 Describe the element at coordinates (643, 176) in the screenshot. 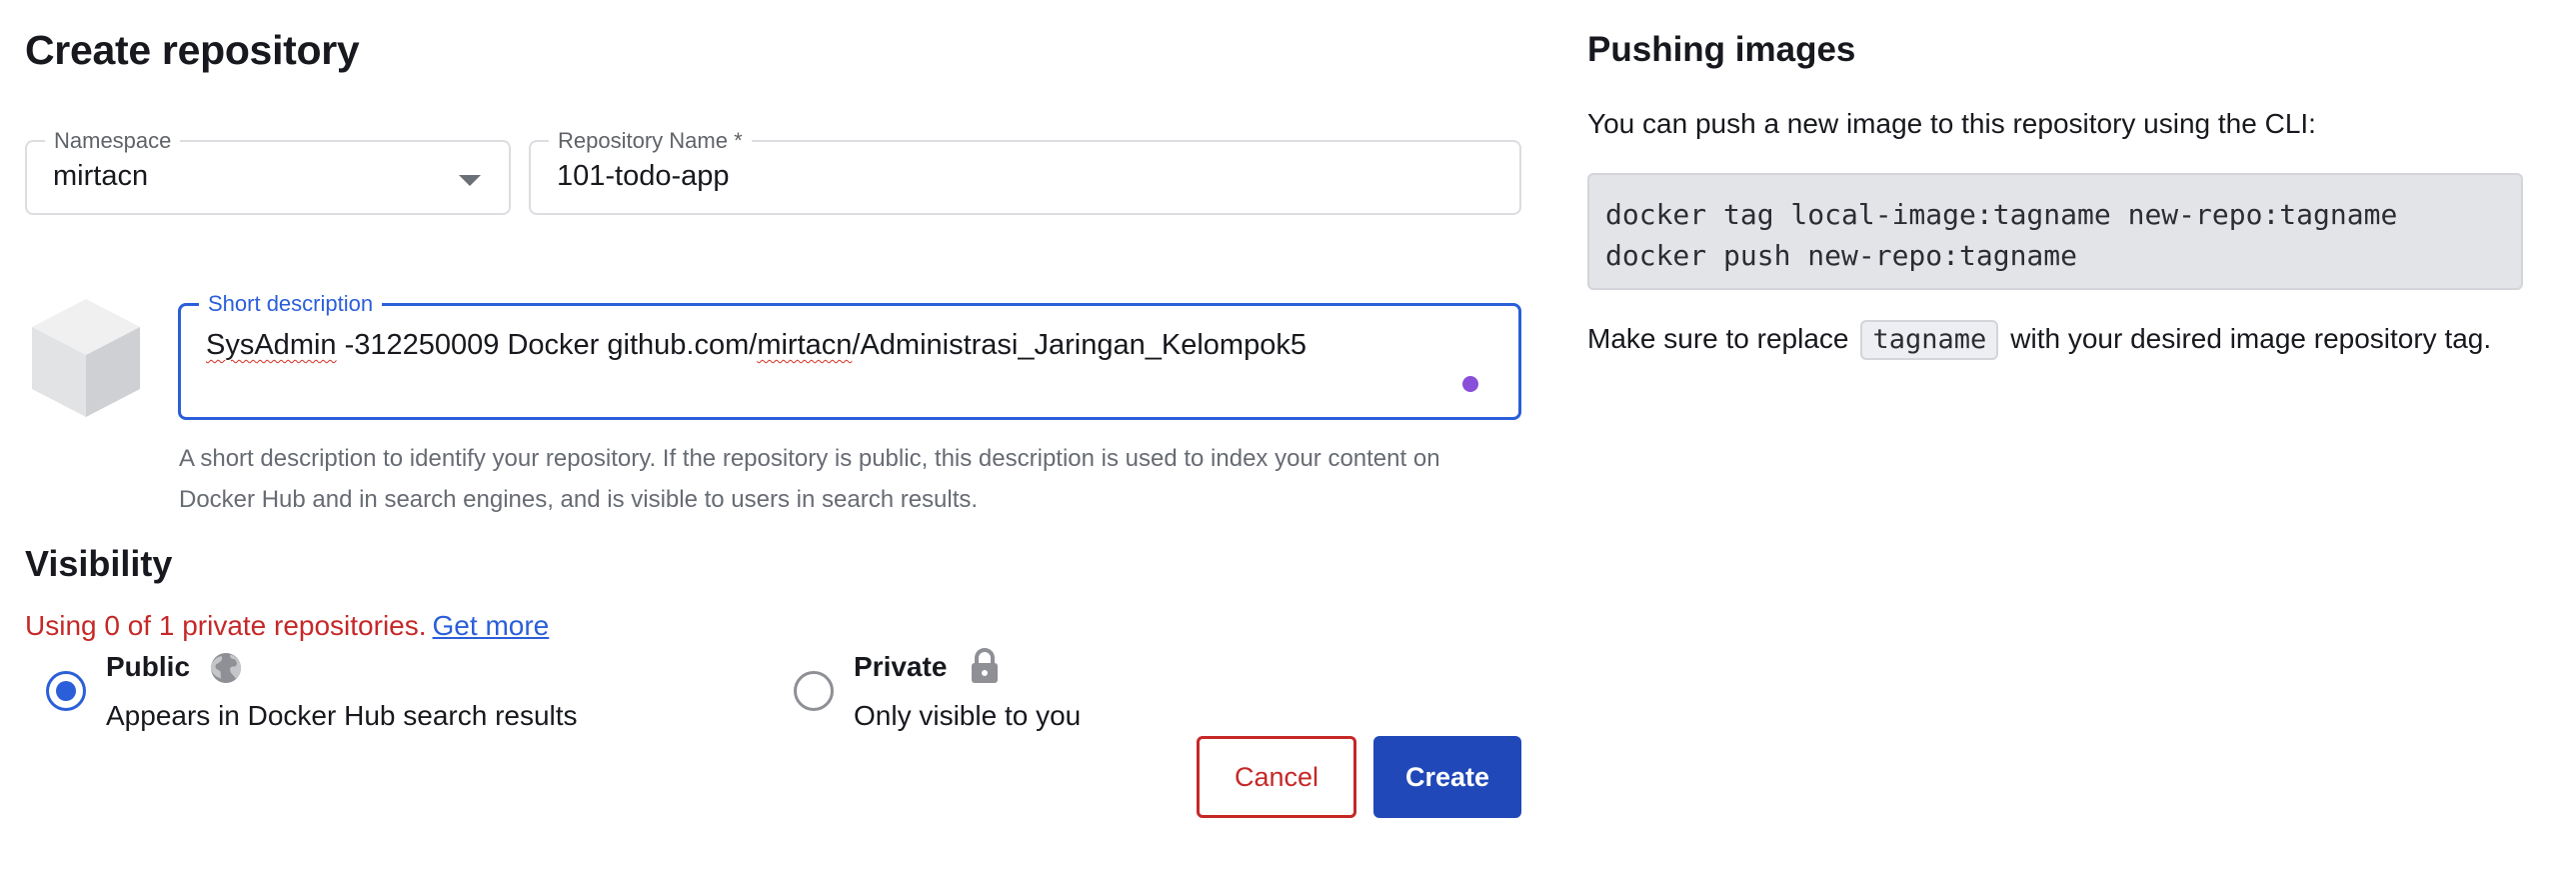

I see `repository-name-value: 101-todo-app` at that location.